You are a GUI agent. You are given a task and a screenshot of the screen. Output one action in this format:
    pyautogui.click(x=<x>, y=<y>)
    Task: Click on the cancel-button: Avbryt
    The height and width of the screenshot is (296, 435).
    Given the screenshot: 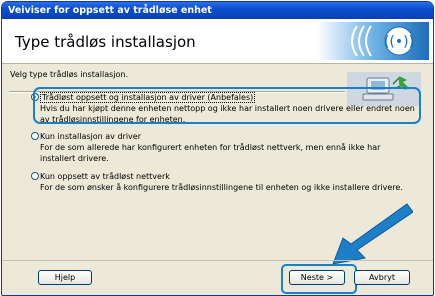 What is the action you would take?
    pyautogui.click(x=382, y=277)
    